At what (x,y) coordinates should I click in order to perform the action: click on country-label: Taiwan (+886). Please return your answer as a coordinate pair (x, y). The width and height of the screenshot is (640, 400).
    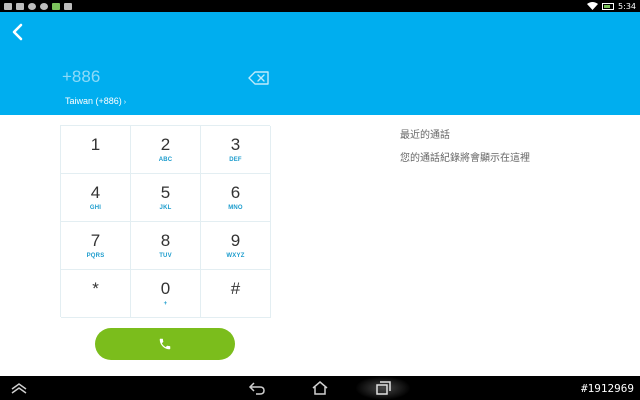
    Looking at the image, I should click on (93, 101).